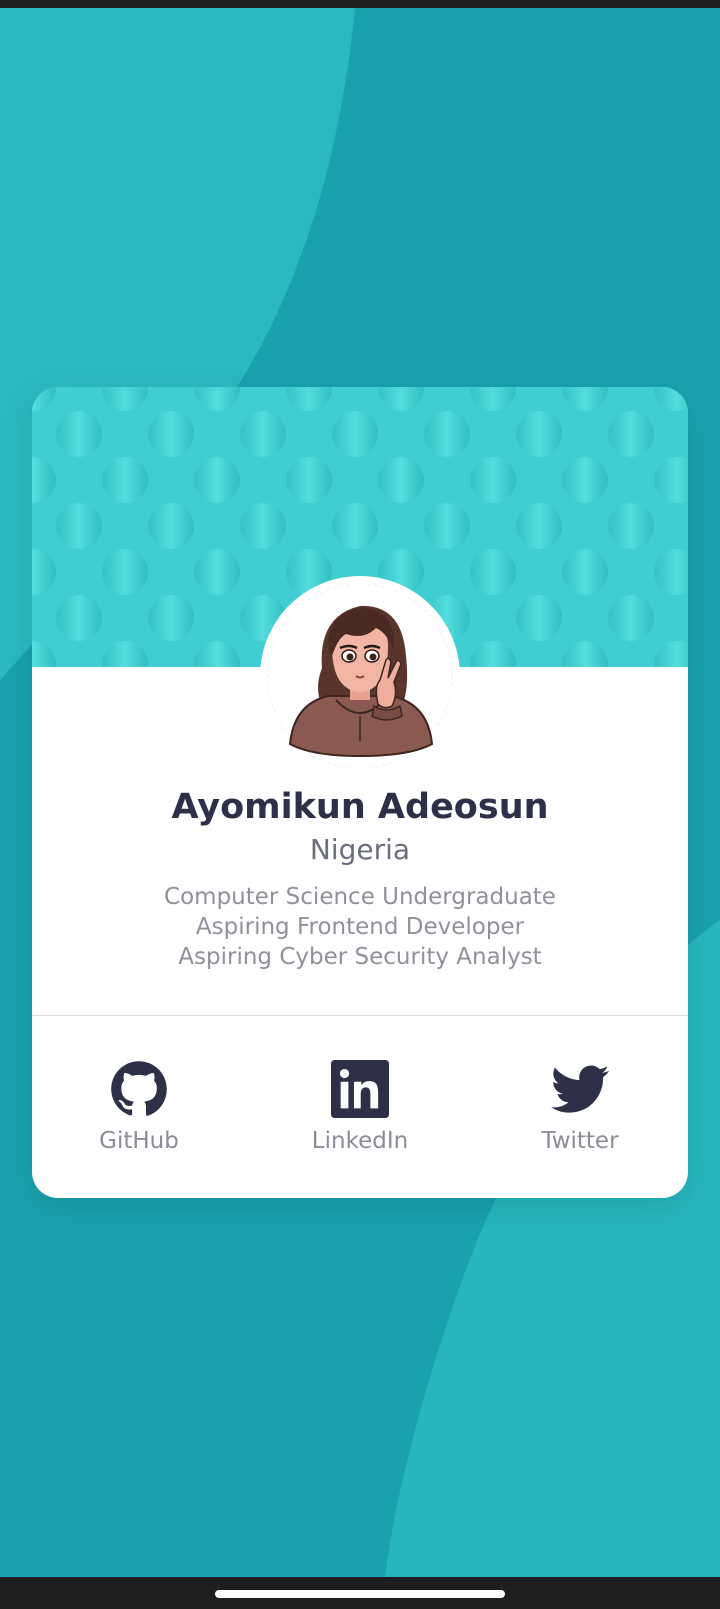 The width and height of the screenshot is (720, 1609). I want to click on linkedin-label: LinkedIn, so click(360, 1141).